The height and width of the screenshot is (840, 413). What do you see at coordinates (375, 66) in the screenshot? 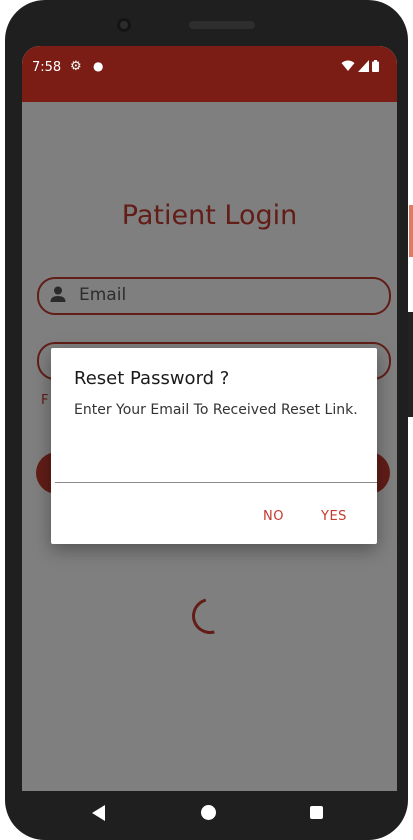
I see `battery-icon` at bounding box center [375, 66].